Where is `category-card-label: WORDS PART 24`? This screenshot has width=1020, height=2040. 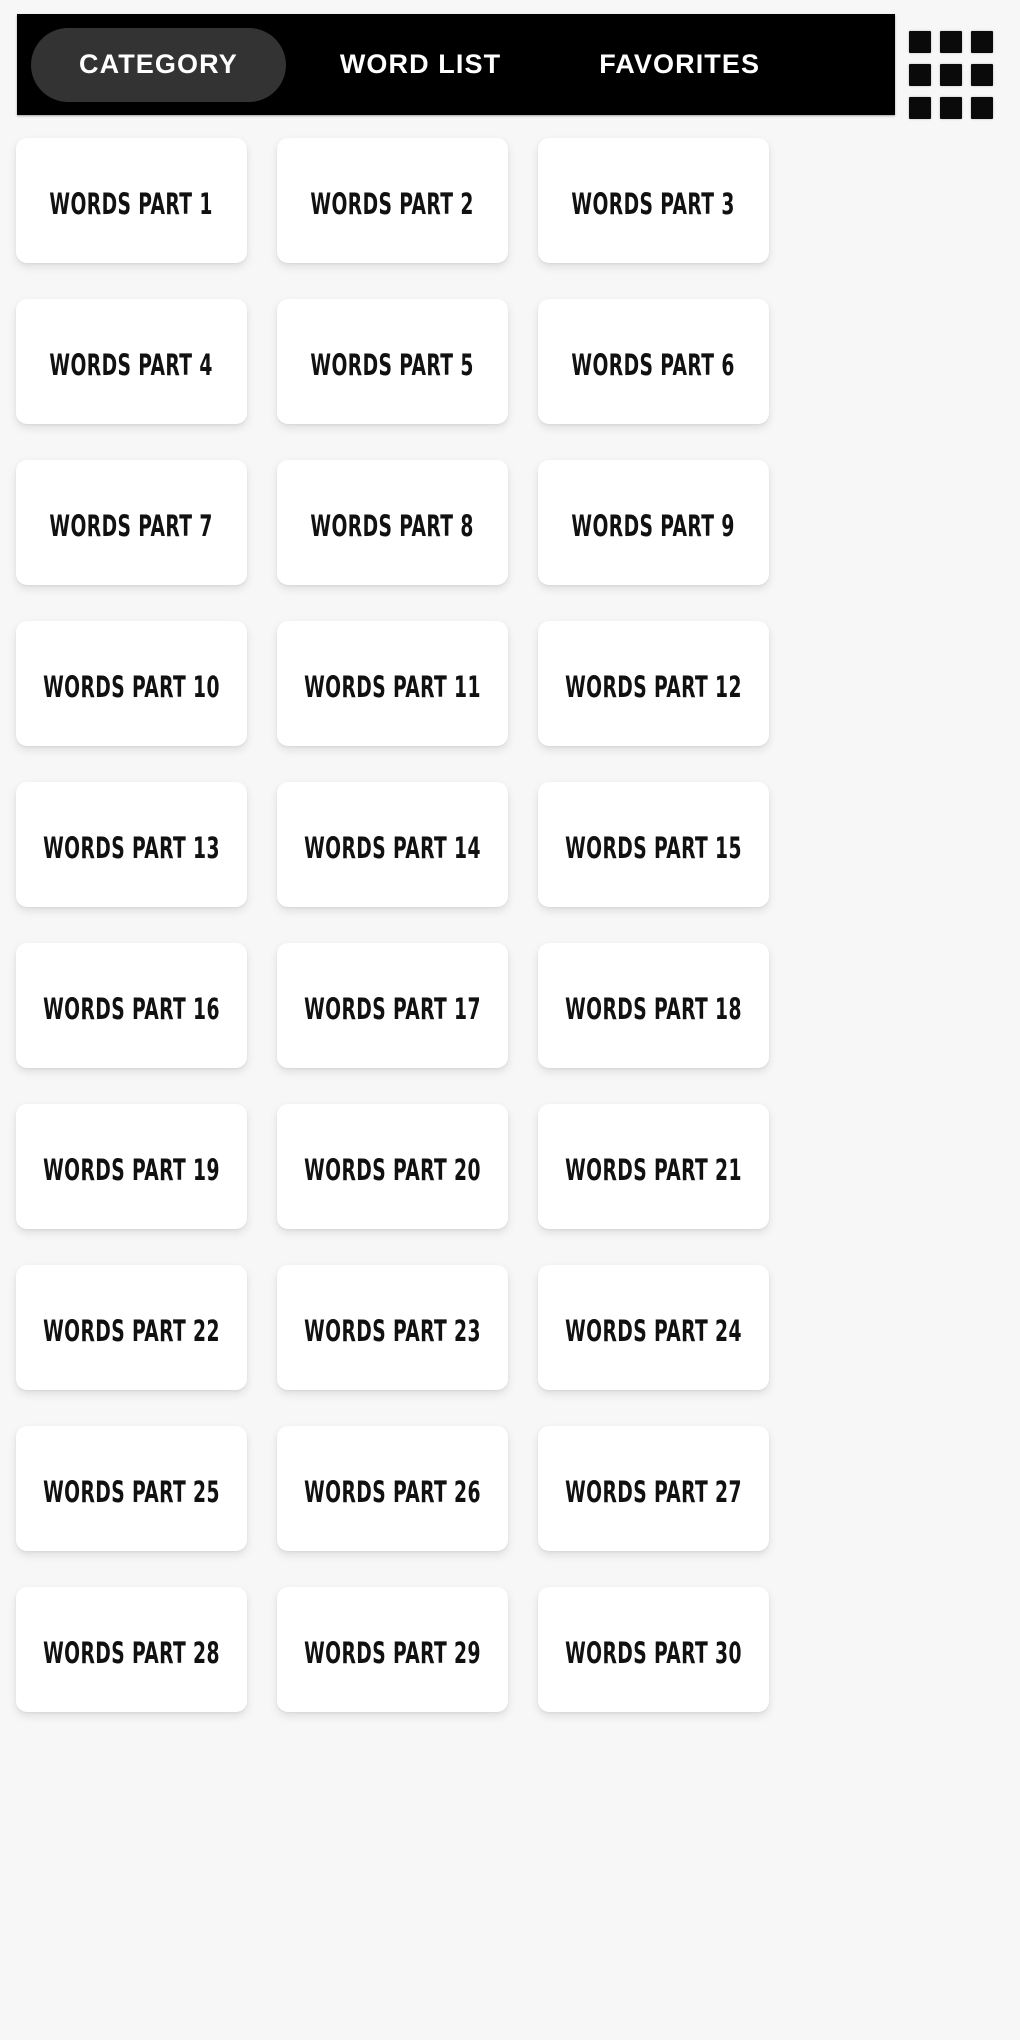
category-card-label: WORDS PART 24 is located at coordinates (653, 1331).